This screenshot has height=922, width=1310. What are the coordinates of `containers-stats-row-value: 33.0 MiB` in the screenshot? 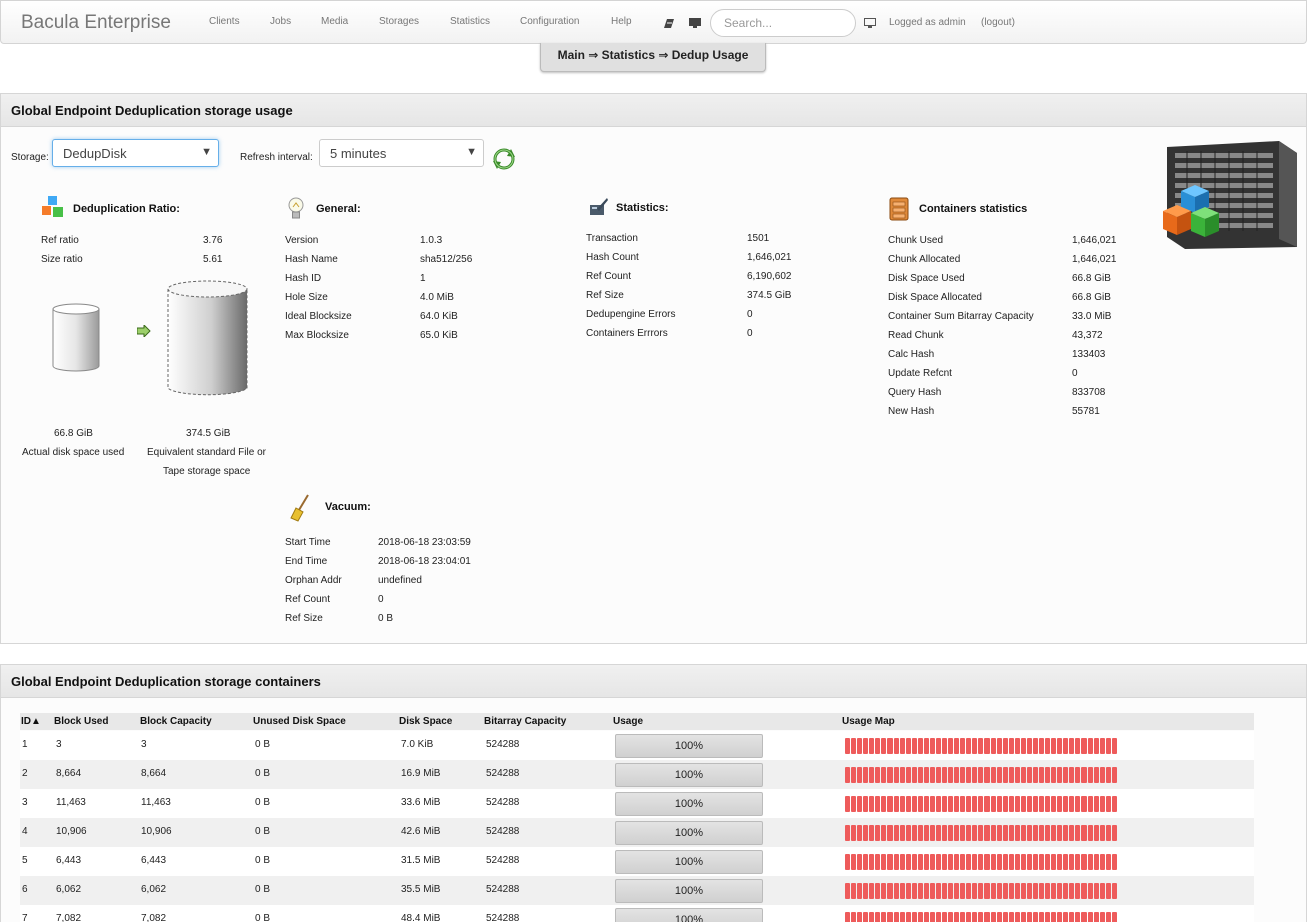 It's located at (1092, 316).